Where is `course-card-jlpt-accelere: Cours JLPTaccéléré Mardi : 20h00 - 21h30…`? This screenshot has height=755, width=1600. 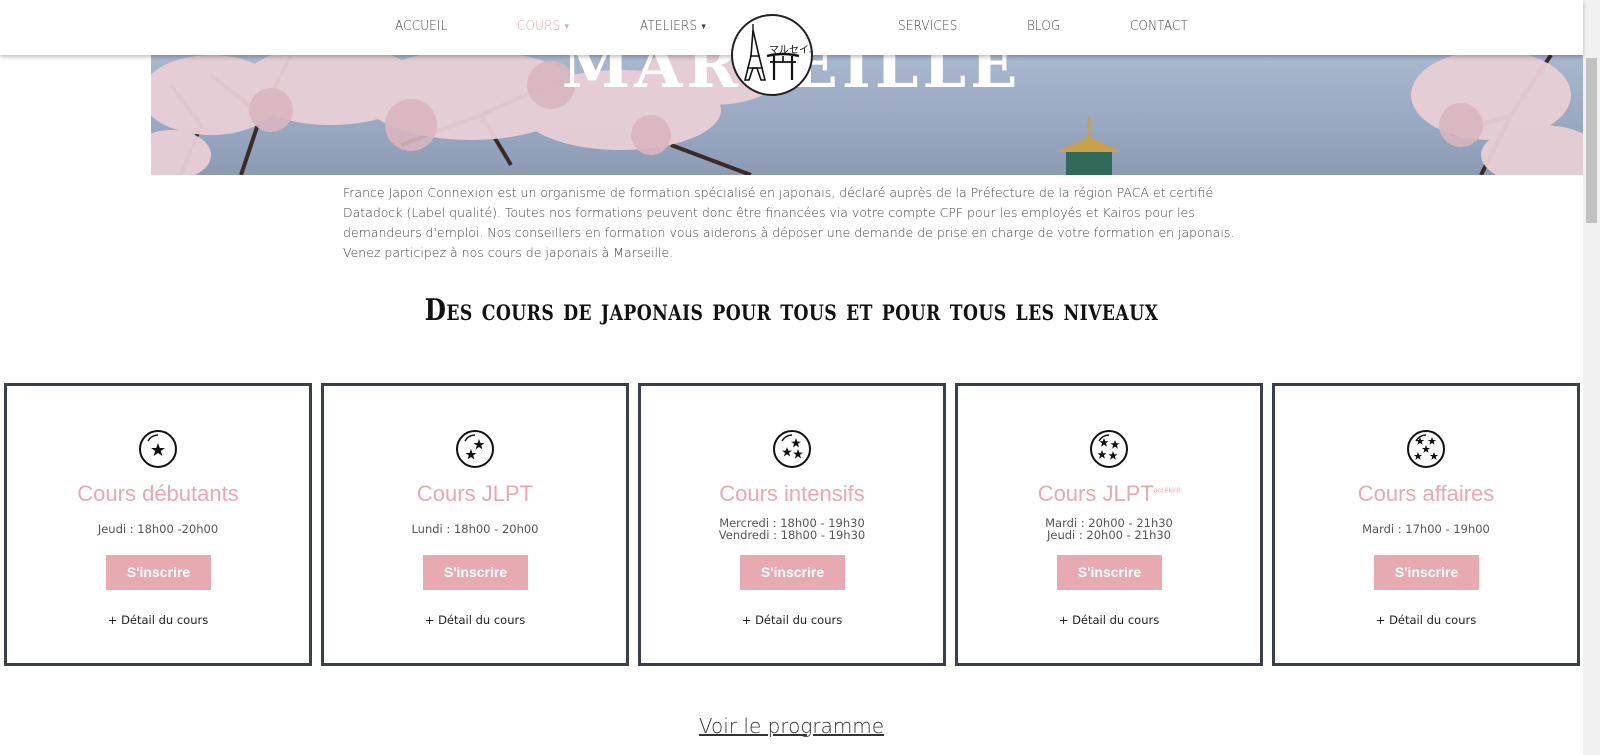 course-card-jlpt-accelere: Cours JLPTaccéléré Mardi : 20h00 - 21h30… is located at coordinates (1109, 524).